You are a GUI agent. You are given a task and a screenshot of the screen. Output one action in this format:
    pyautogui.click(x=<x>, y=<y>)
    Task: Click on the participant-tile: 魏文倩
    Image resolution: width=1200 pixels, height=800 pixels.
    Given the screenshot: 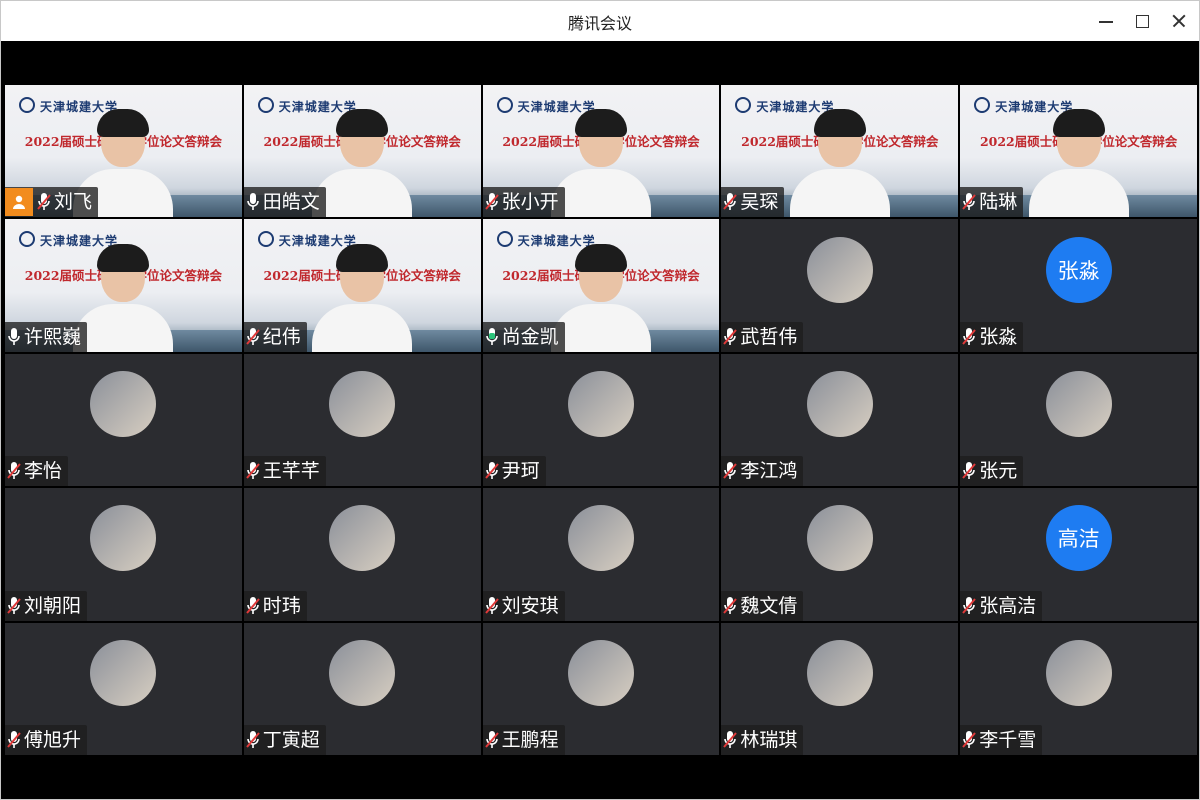 What is the action you would take?
    pyautogui.click(x=840, y=554)
    